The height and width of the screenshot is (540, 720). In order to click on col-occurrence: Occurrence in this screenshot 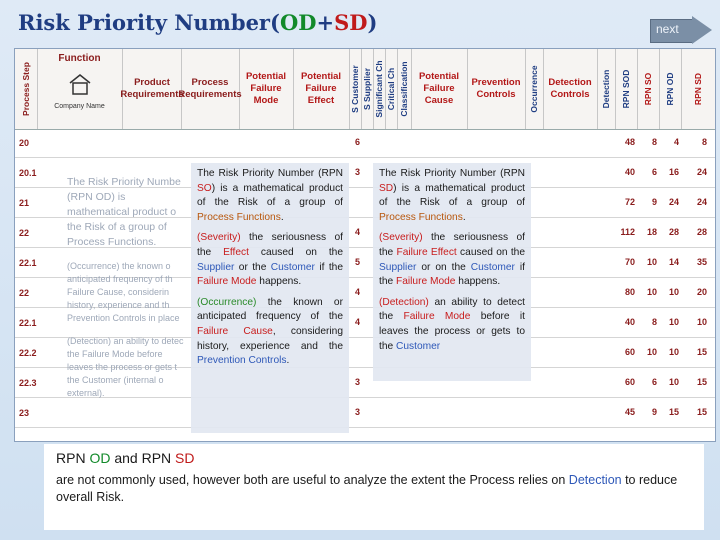, I will do `click(534, 89)`.